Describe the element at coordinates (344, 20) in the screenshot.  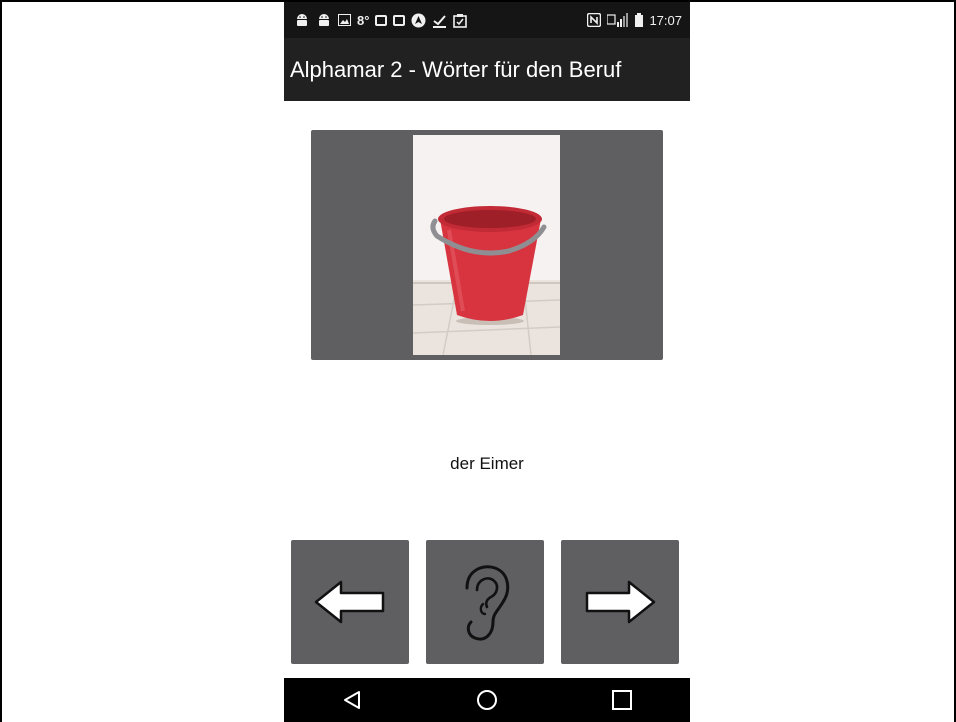
I see `image-icon` at that location.